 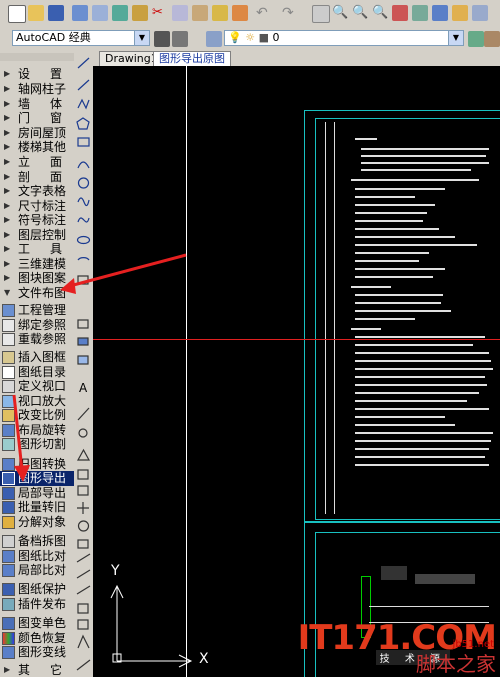 I want to click on tutorial-arrows, so click(x=99, y=367).